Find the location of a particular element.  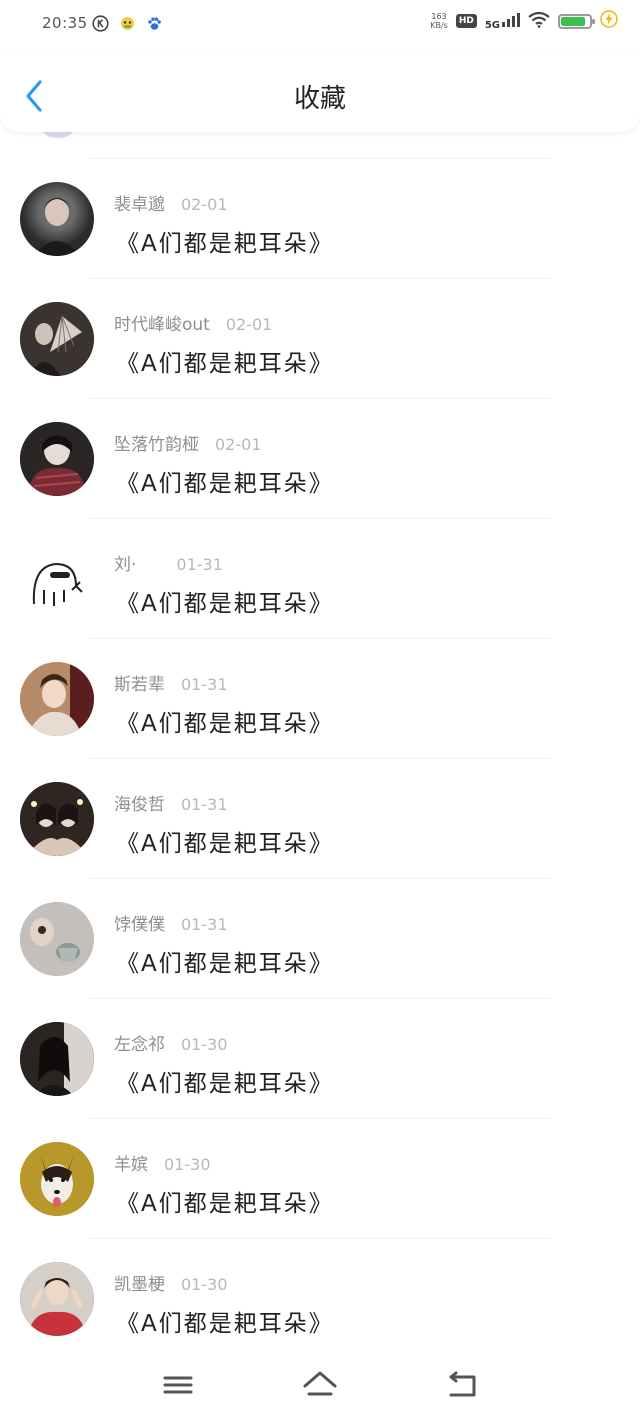

list-item: 左念祁 01-30 《A们都是耙耳朵》 is located at coordinates (320, 1058).